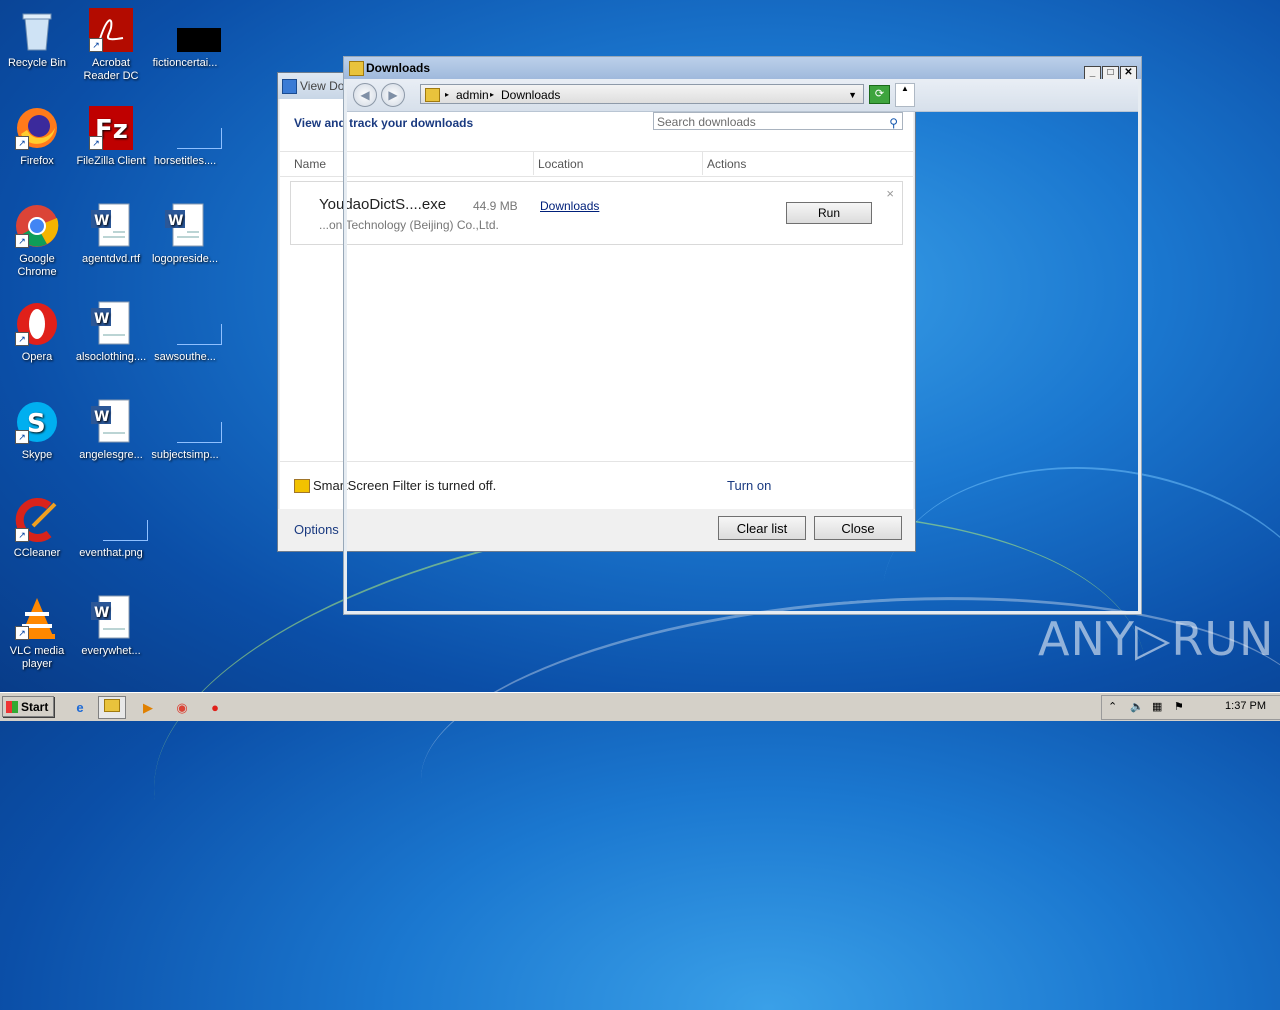  Describe the element at coordinates (1179, 706) in the screenshot. I see `action-center-flag-icon: ⚑` at that location.